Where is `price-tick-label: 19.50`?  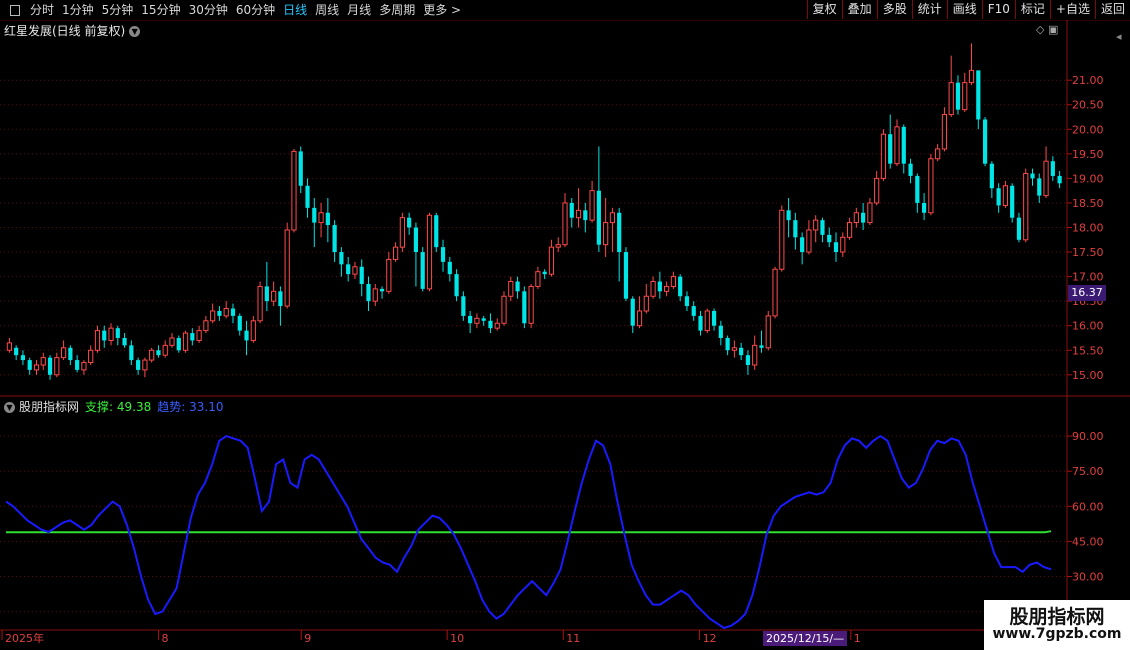
price-tick-label: 19.50 is located at coordinates (1088, 154).